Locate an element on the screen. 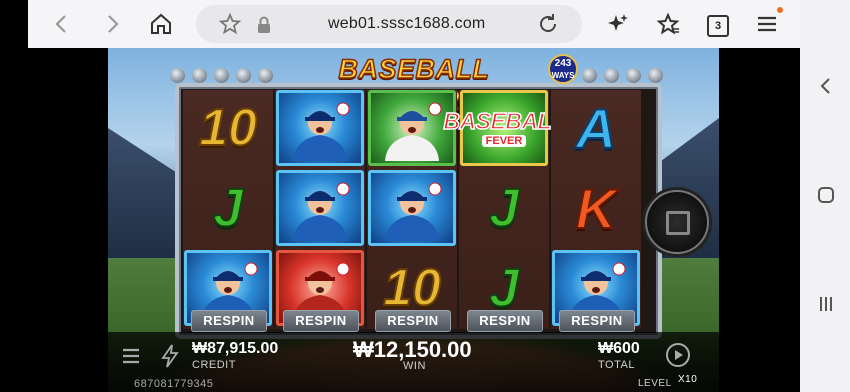 The width and height of the screenshot is (850, 392). respin-button-reel-5: RESPIN is located at coordinates (597, 321).